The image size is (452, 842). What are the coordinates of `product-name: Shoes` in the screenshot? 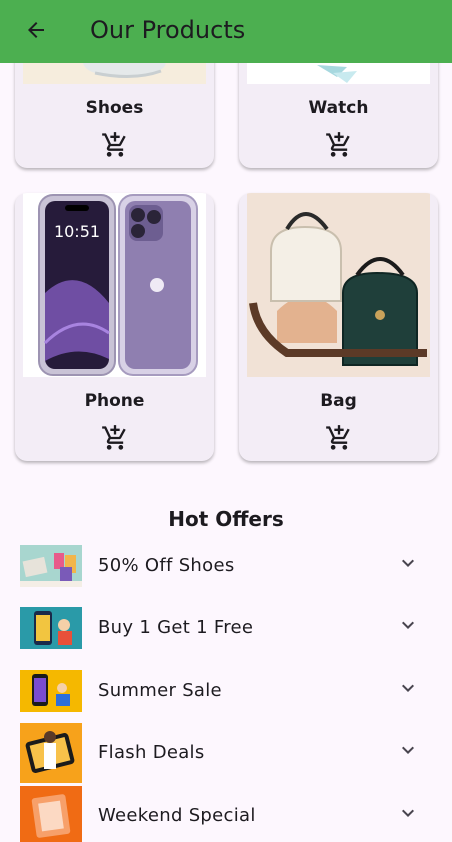 It's located at (114, 108).